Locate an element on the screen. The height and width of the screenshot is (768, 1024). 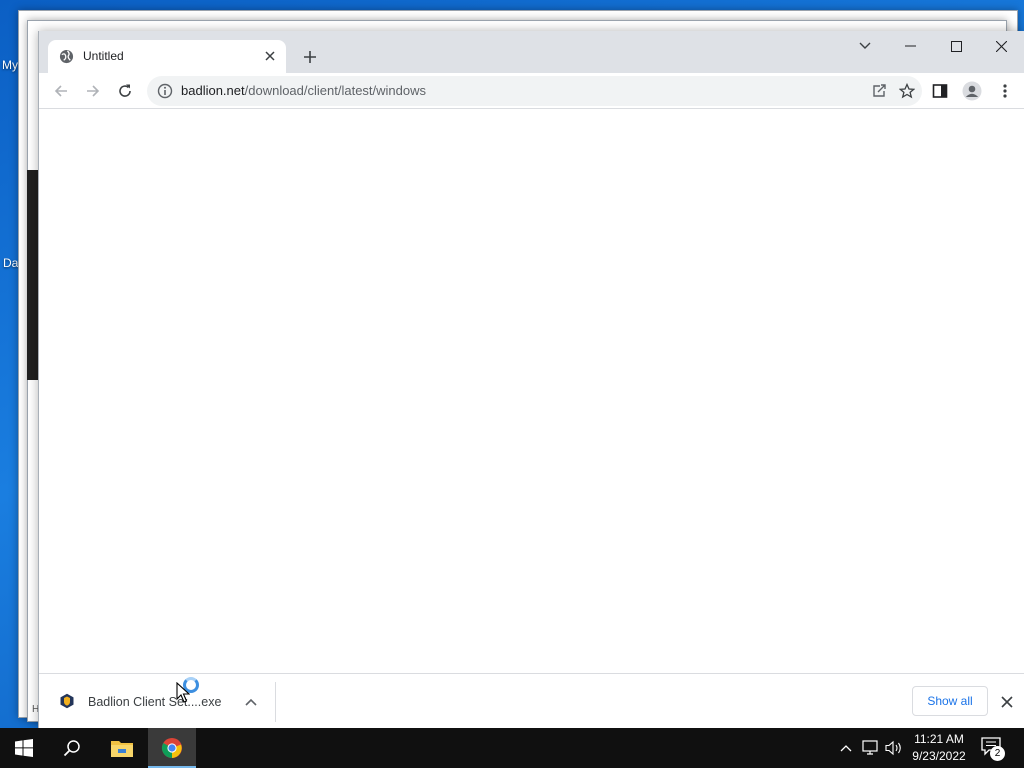
tab-title: Untitled is located at coordinates (103, 56).